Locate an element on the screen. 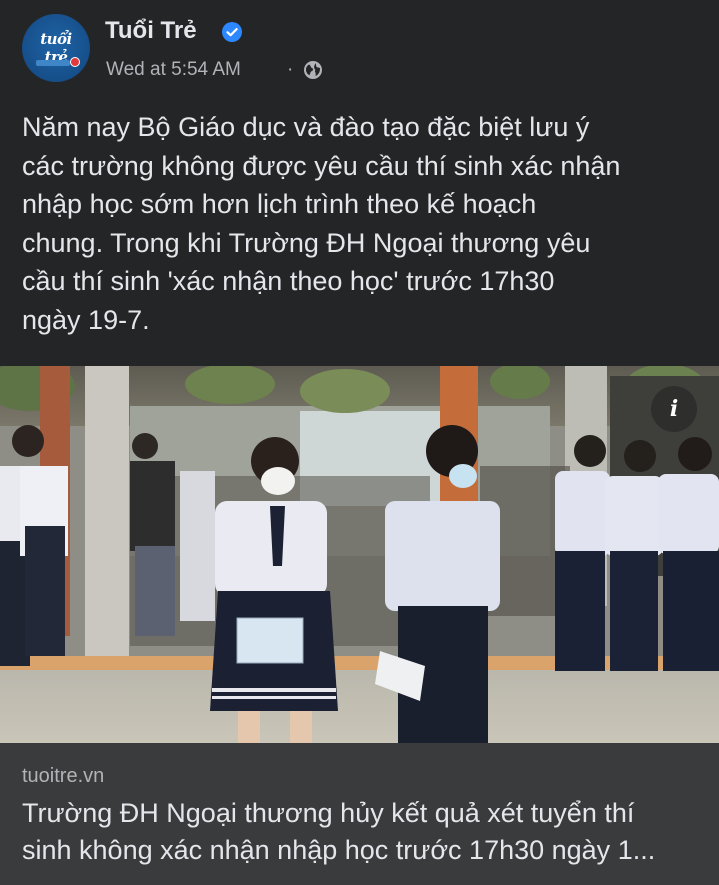  post-header: tuổi trẻ Tuổi Trẻ Wed at 5:54 AM · is located at coordinates (359, 50).